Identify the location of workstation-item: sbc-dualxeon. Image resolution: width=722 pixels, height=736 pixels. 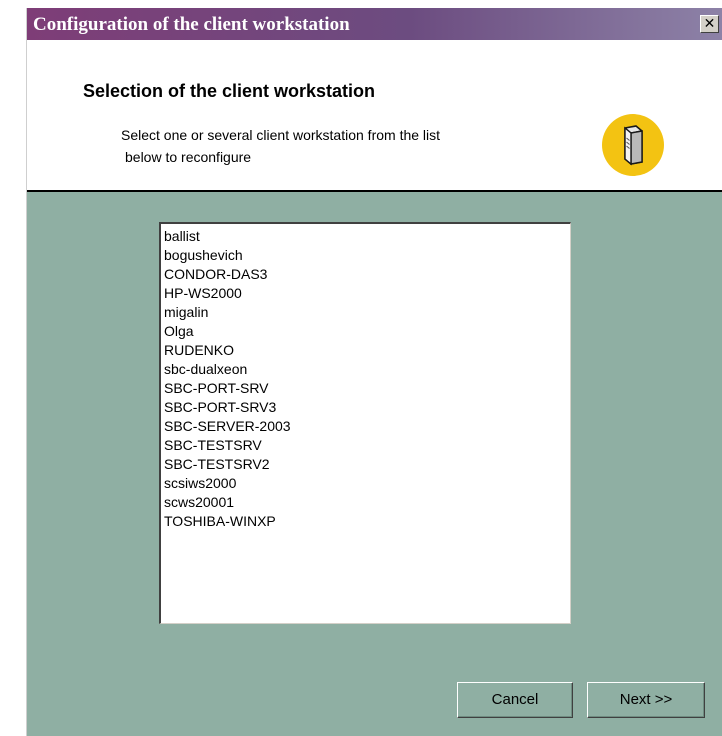
(367, 369).